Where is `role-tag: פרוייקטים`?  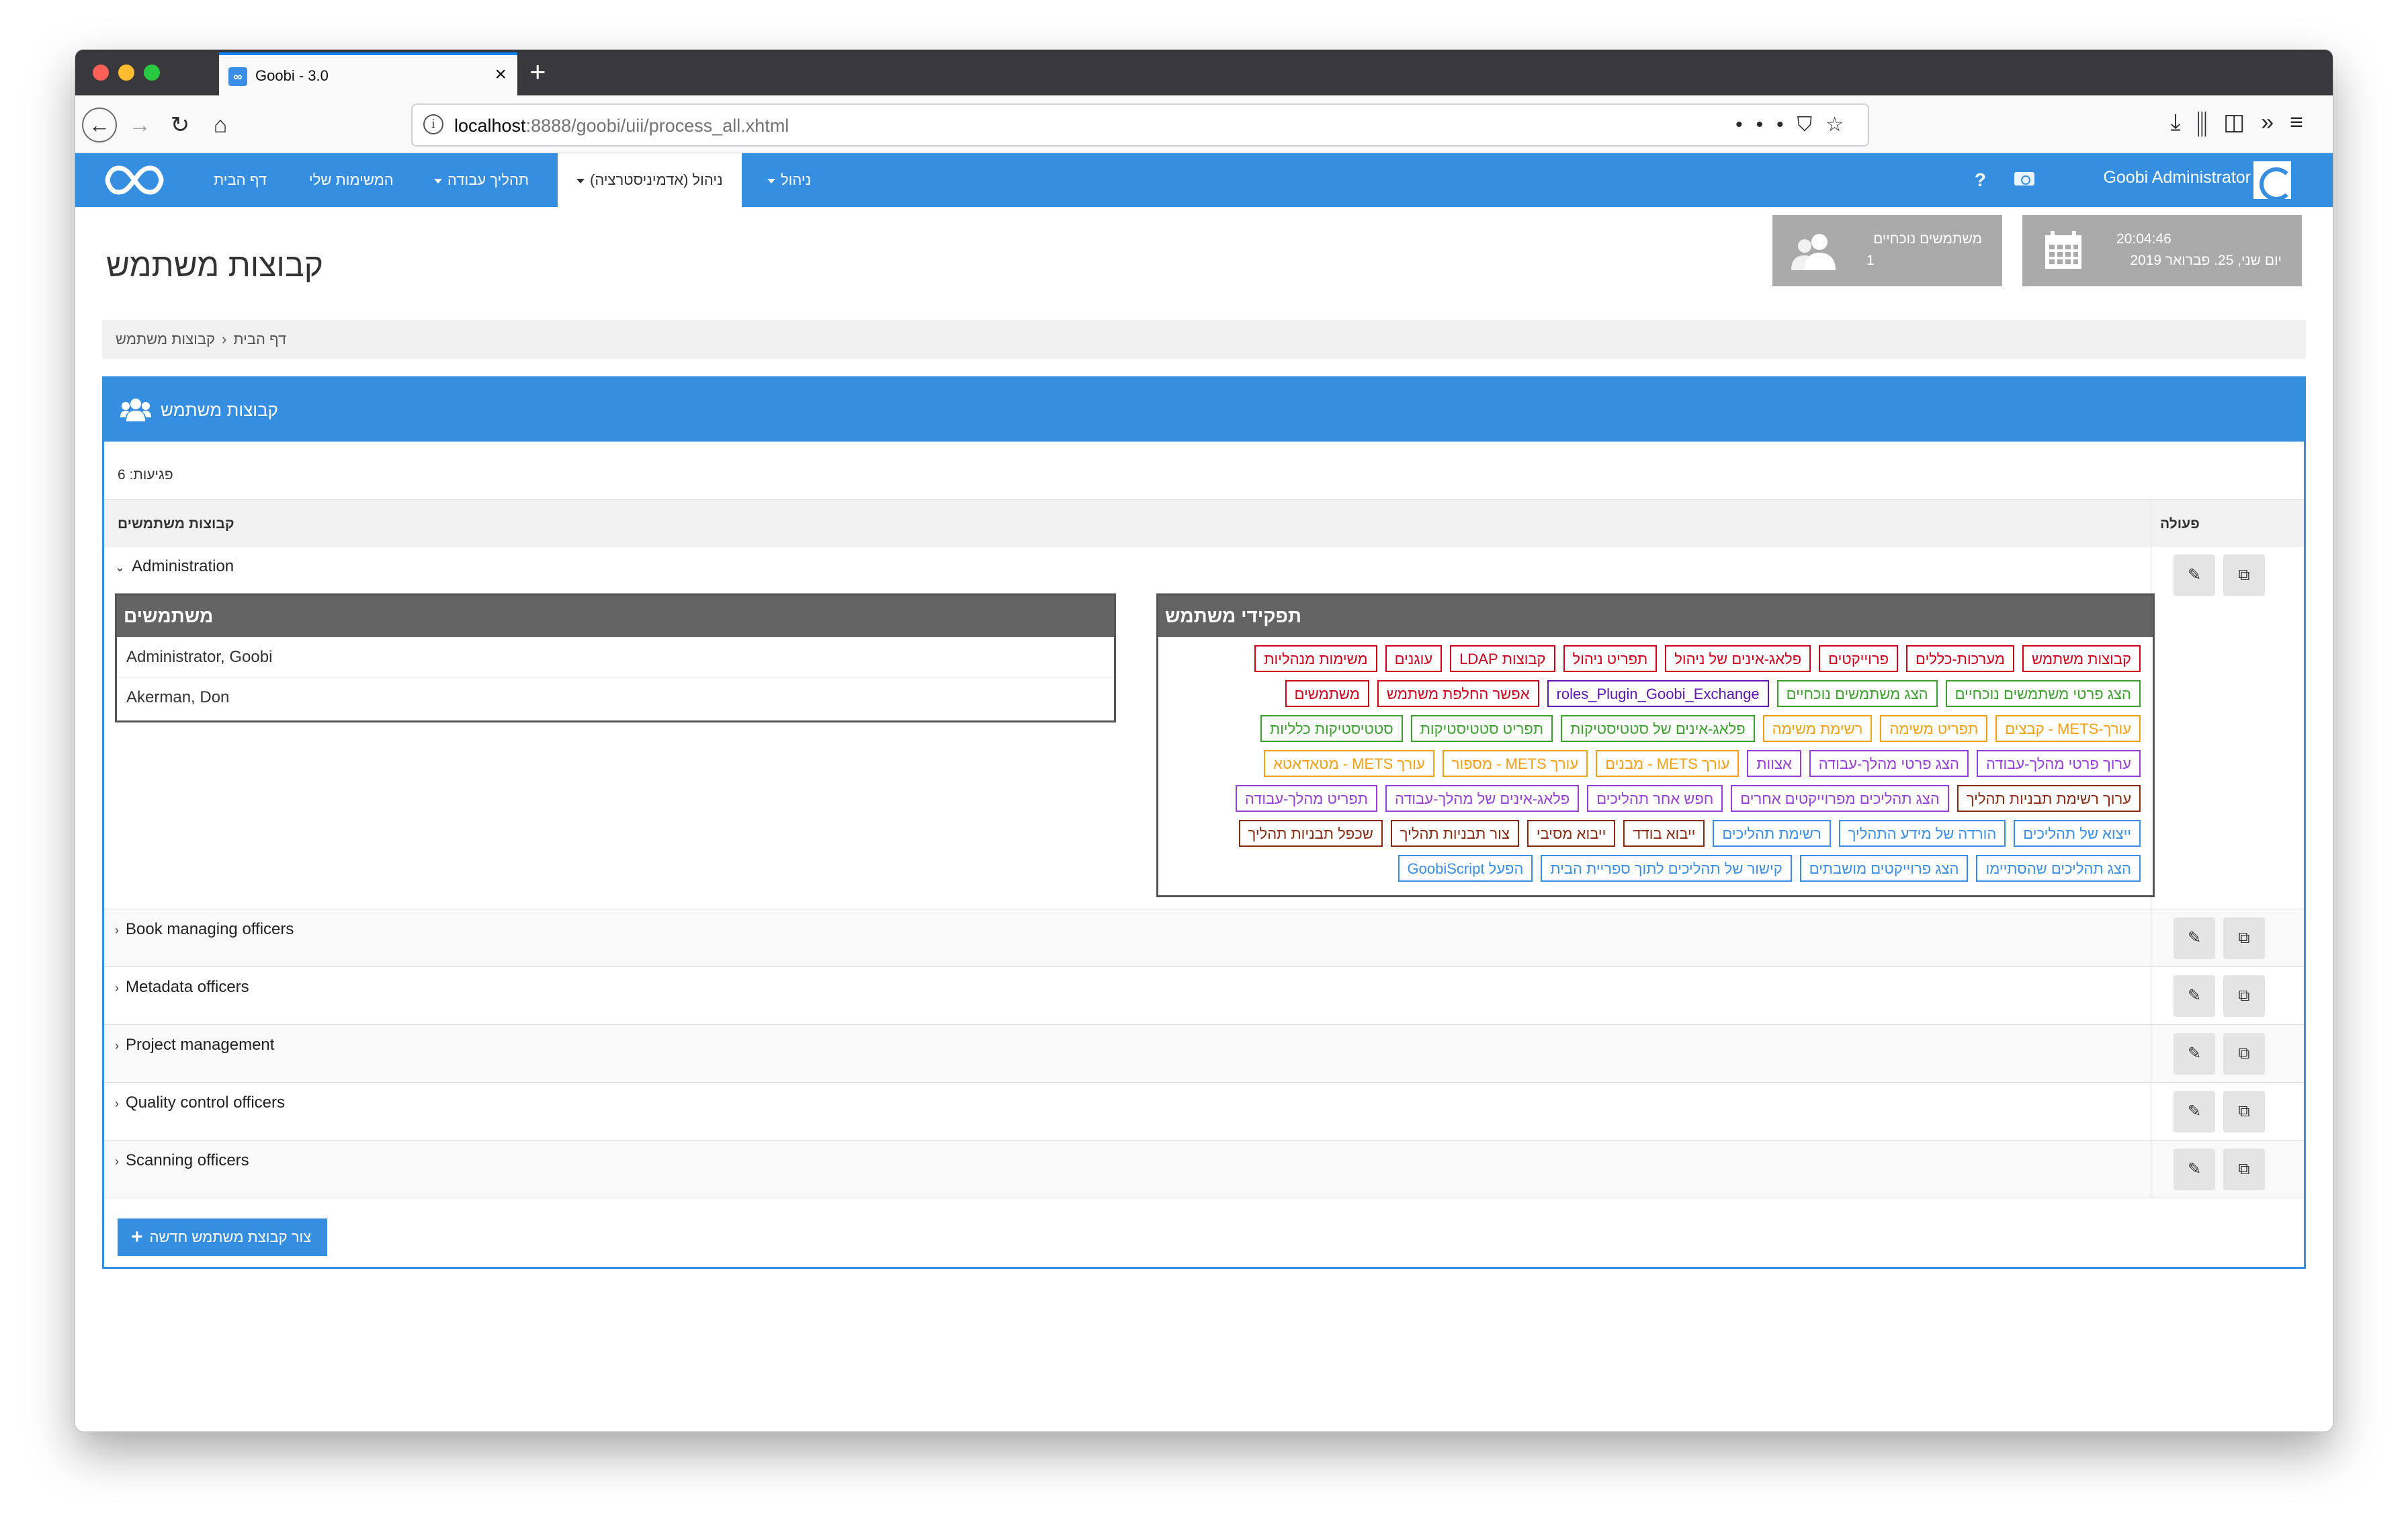 role-tag: פרוייקטים is located at coordinates (1859, 658).